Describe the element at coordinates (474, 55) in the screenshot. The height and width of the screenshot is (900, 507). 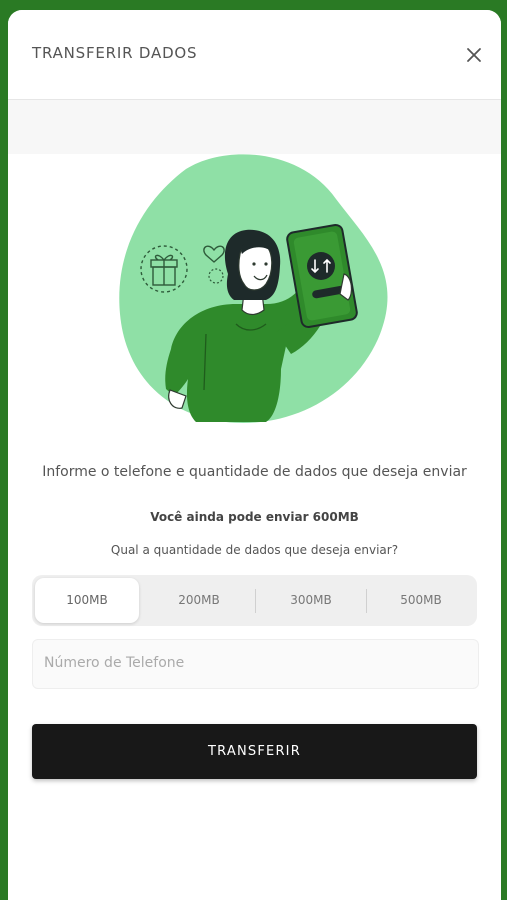
I see `close-icon` at that location.